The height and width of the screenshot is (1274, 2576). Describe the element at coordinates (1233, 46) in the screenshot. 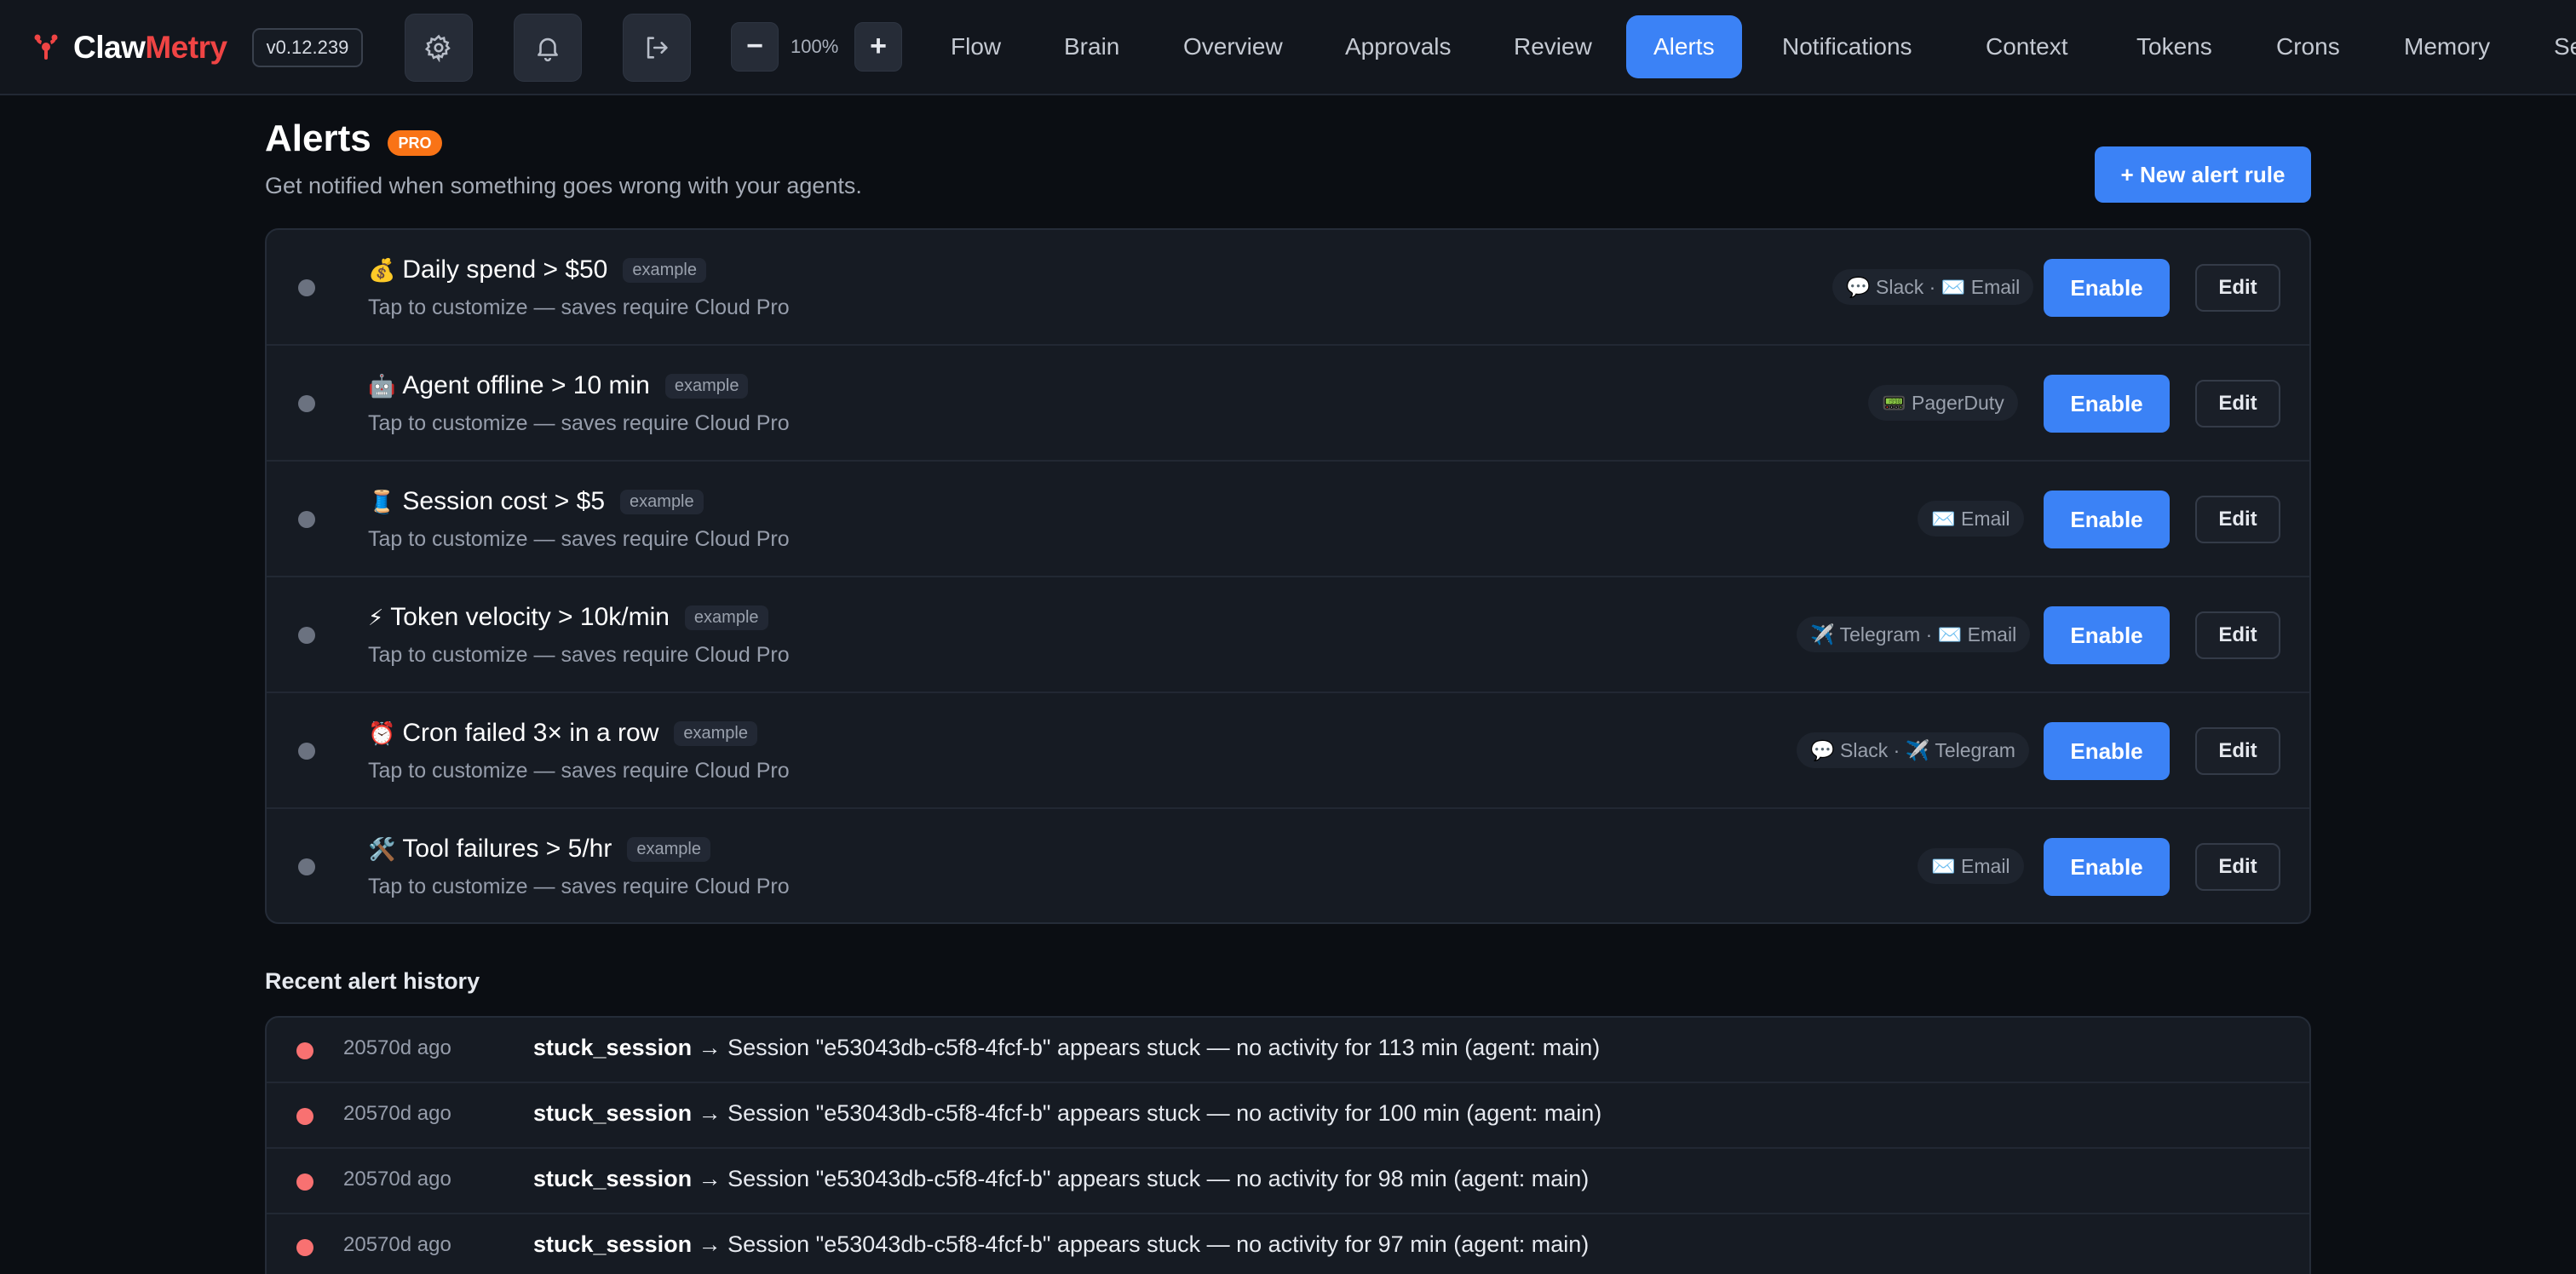

I see `tab-overview: Overview` at that location.